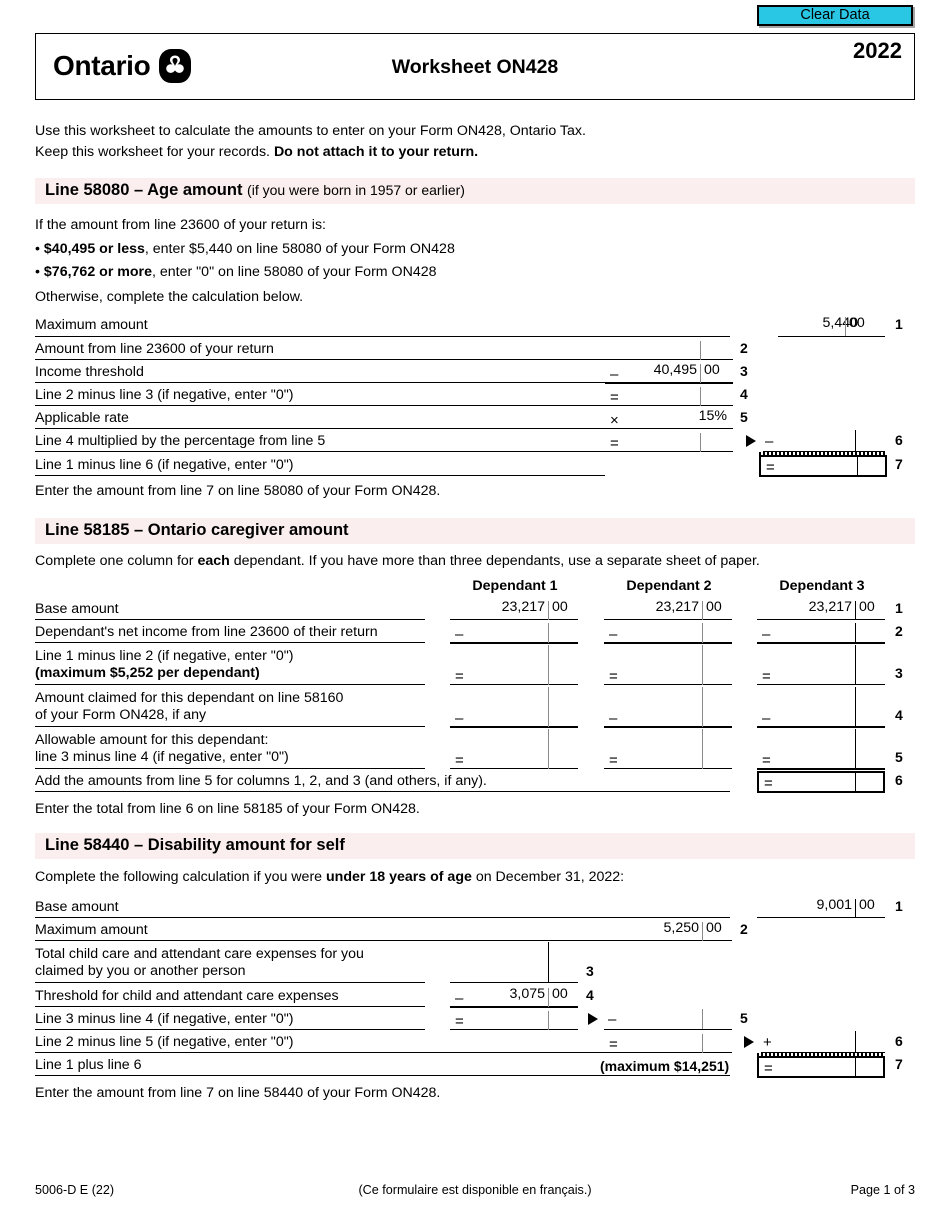 Image resolution: width=950 pixels, height=1230 pixels. What do you see at coordinates (515, 586) in the screenshot?
I see `caregiver-column-header-1: Dependant 1` at bounding box center [515, 586].